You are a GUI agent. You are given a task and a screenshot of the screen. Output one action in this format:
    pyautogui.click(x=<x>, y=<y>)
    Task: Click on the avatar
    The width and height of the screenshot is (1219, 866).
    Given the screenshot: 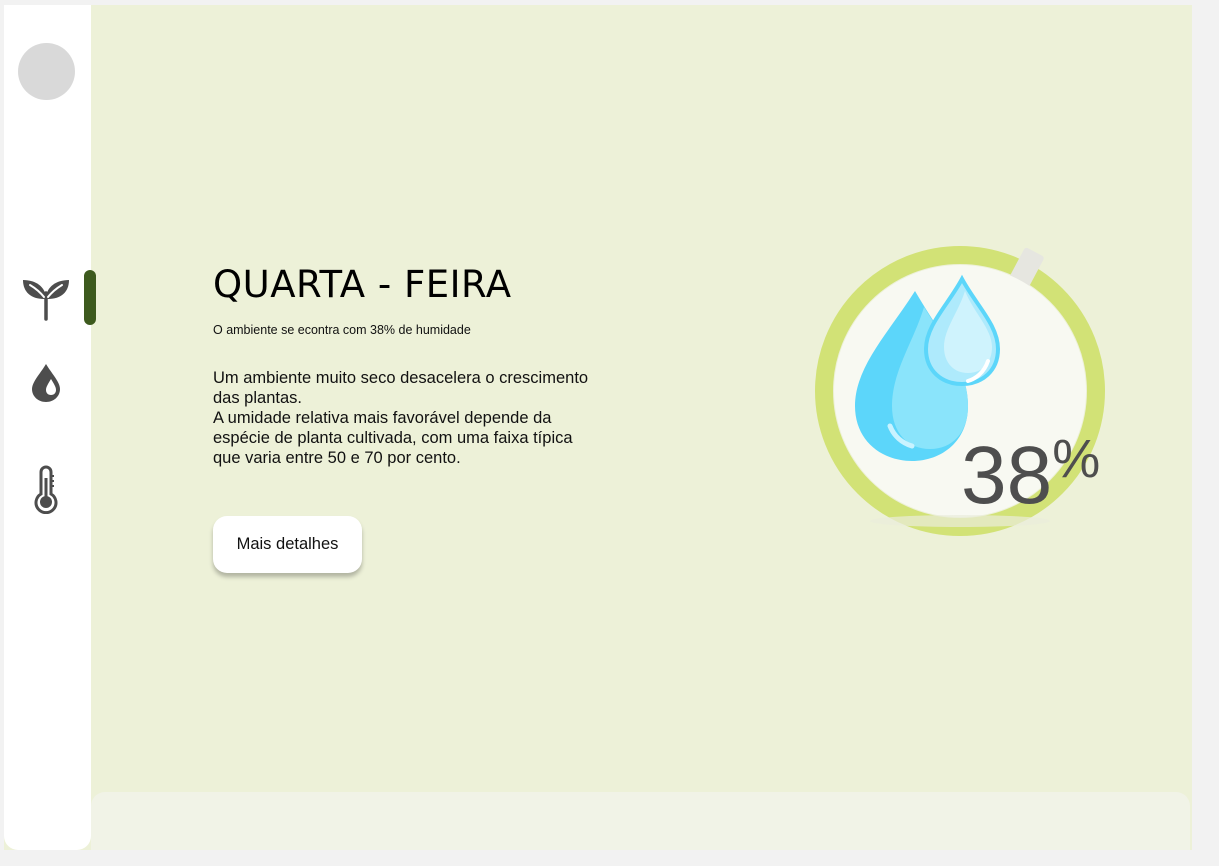 What is the action you would take?
    pyautogui.click(x=46, y=71)
    